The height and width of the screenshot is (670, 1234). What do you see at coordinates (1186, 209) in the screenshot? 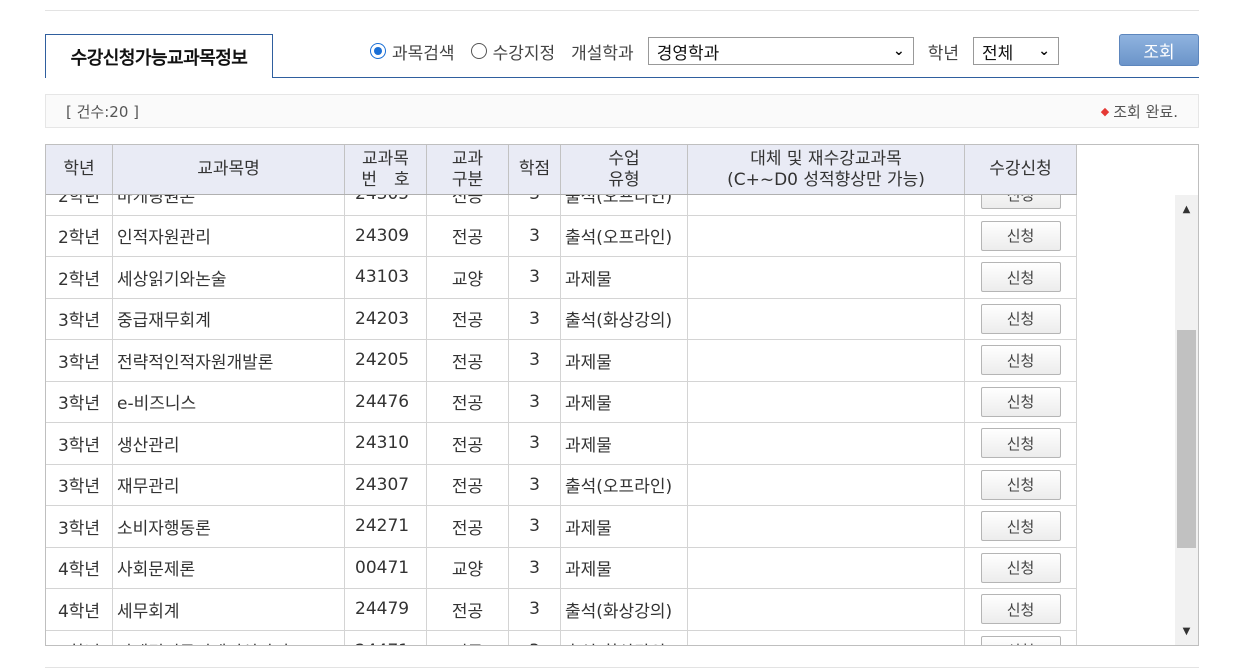
I see `scroll-up-icon: ▲` at bounding box center [1186, 209].